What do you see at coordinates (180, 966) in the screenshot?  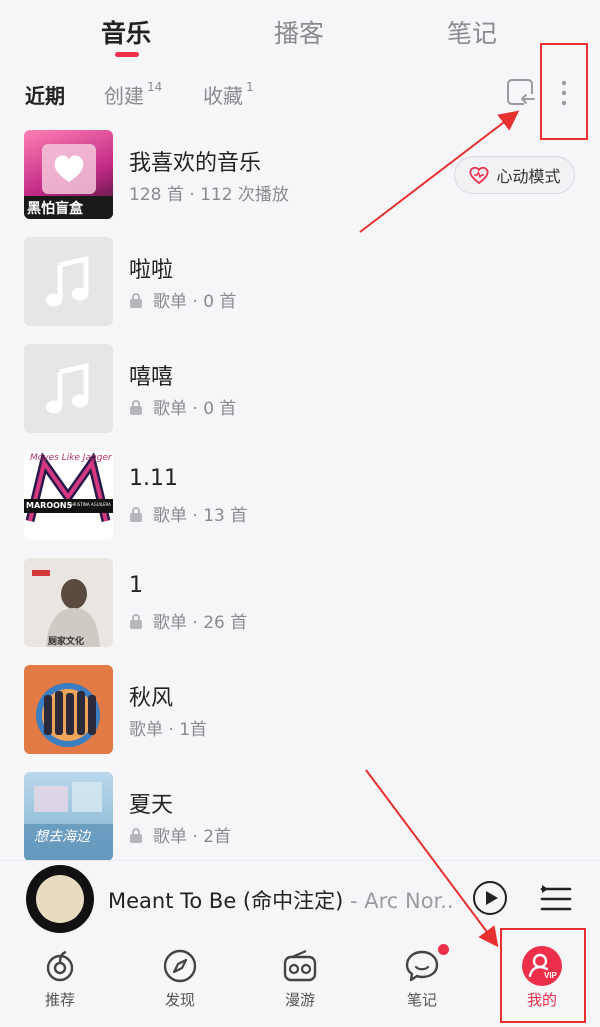 I see `compass-icon` at bounding box center [180, 966].